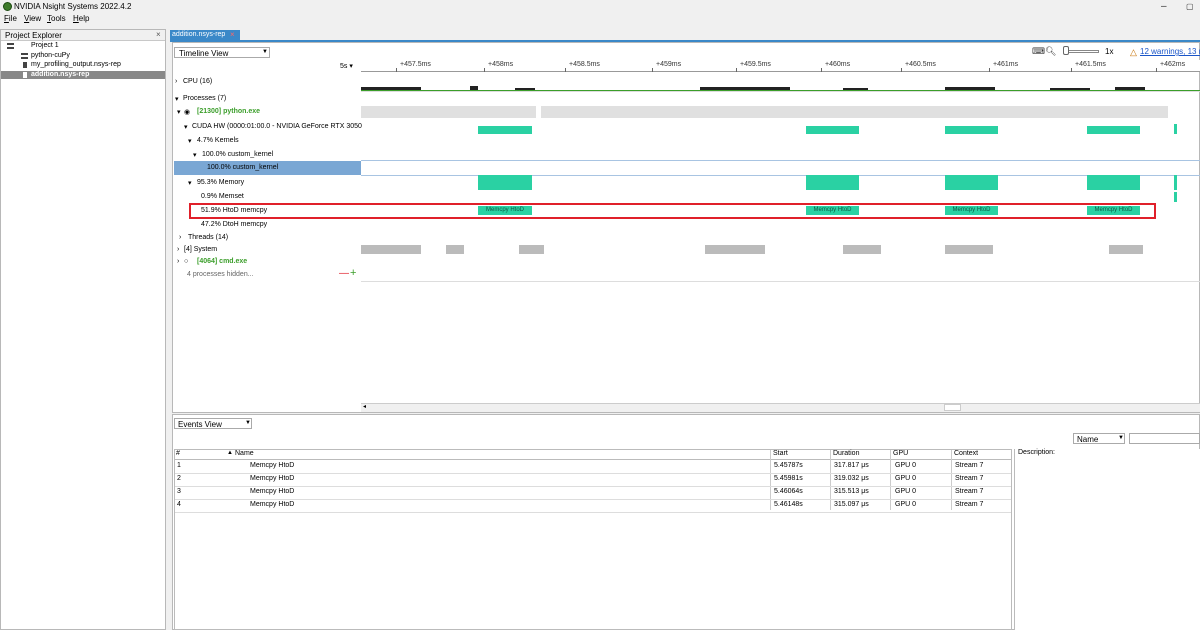  Describe the element at coordinates (501, 64) in the screenshot. I see `ruler-tick-label: +458ms` at that location.